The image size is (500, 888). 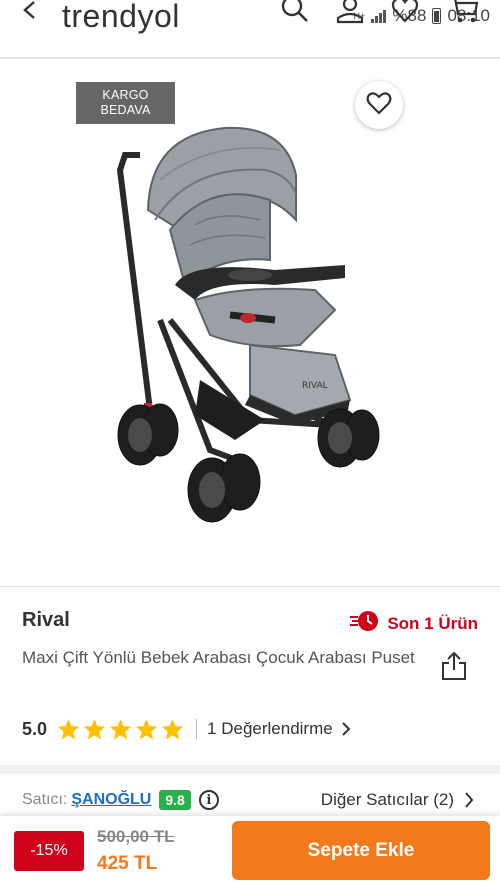 I want to click on cart-icon, so click(x=464, y=15).